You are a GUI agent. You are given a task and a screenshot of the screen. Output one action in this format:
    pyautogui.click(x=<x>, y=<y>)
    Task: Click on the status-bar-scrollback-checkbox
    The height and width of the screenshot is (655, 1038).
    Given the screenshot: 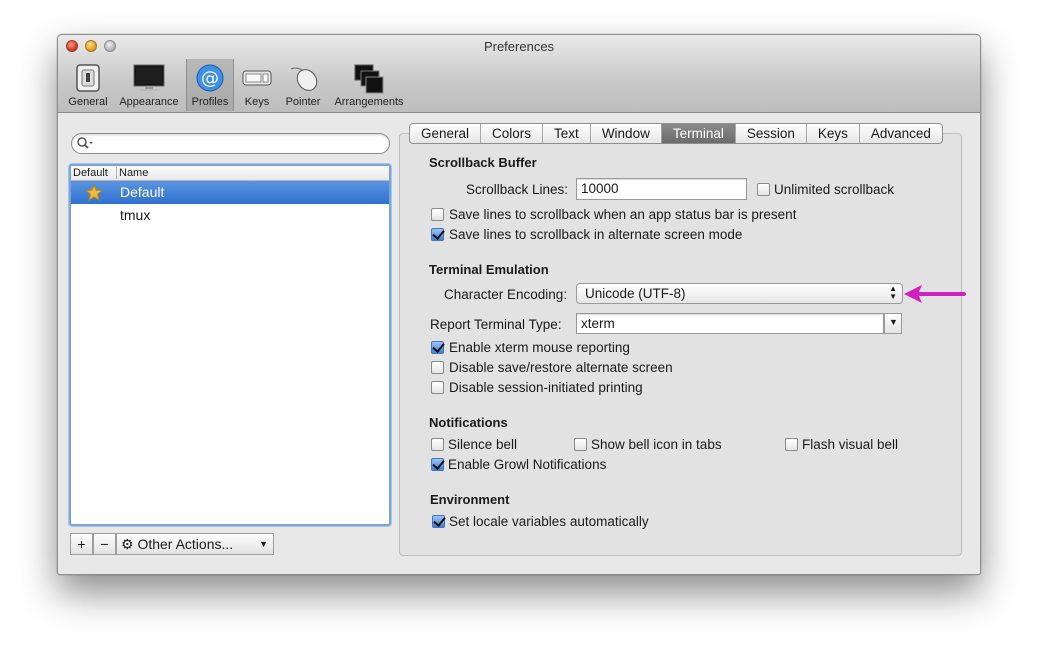 What is the action you would take?
    pyautogui.click(x=437, y=214)
    